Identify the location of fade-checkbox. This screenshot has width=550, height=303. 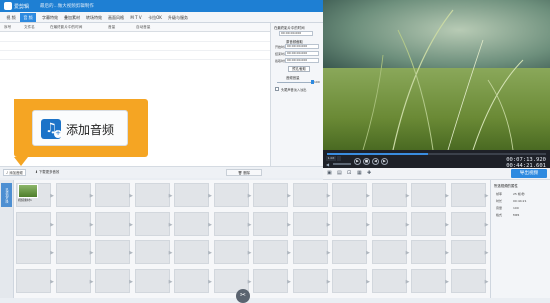
(277, 89).